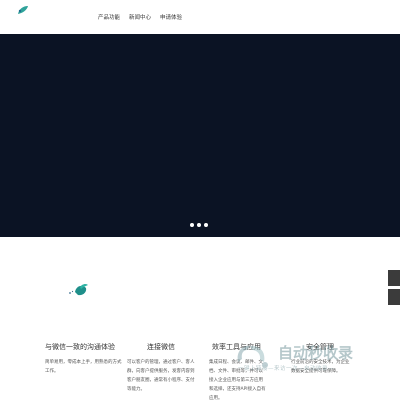 The image size is (400, 403). I want to click on side-top-button, so click(394, 297).